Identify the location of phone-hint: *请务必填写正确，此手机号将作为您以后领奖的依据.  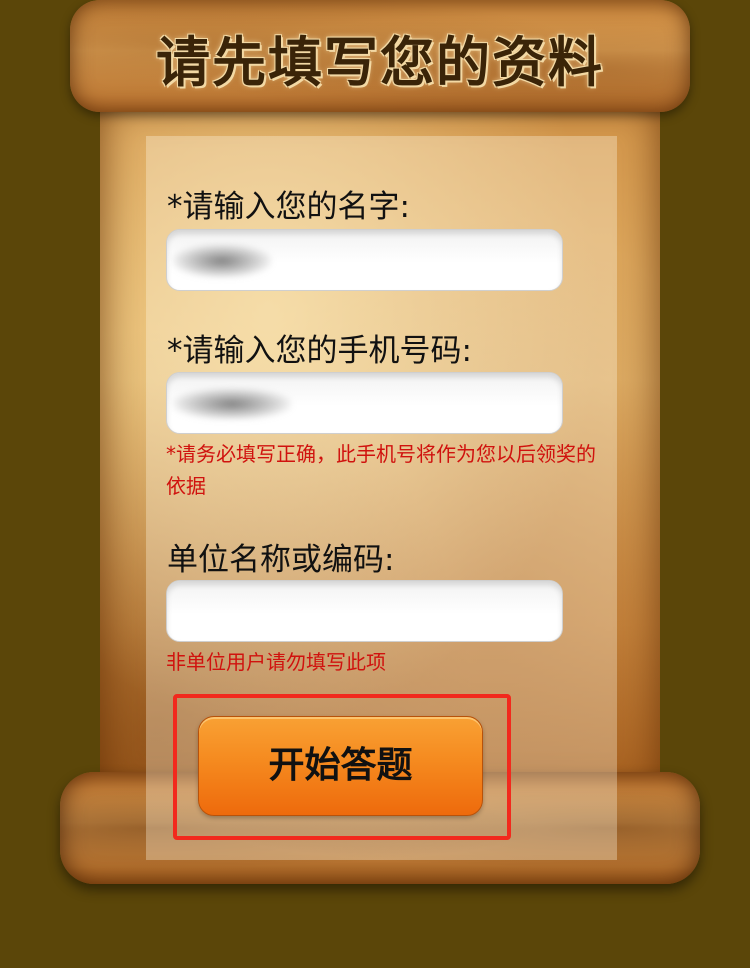
(381, 470).